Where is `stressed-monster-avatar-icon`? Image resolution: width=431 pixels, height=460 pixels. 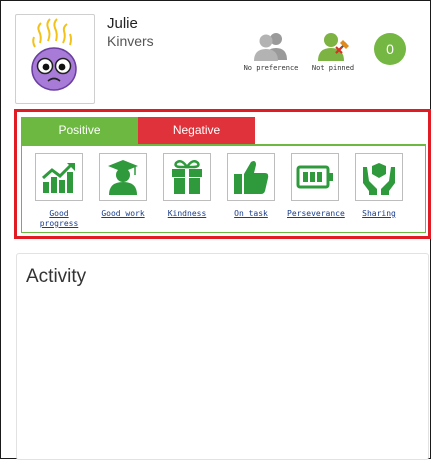
stressed-monster-avatar-icon is located at coordinates (54, 54).